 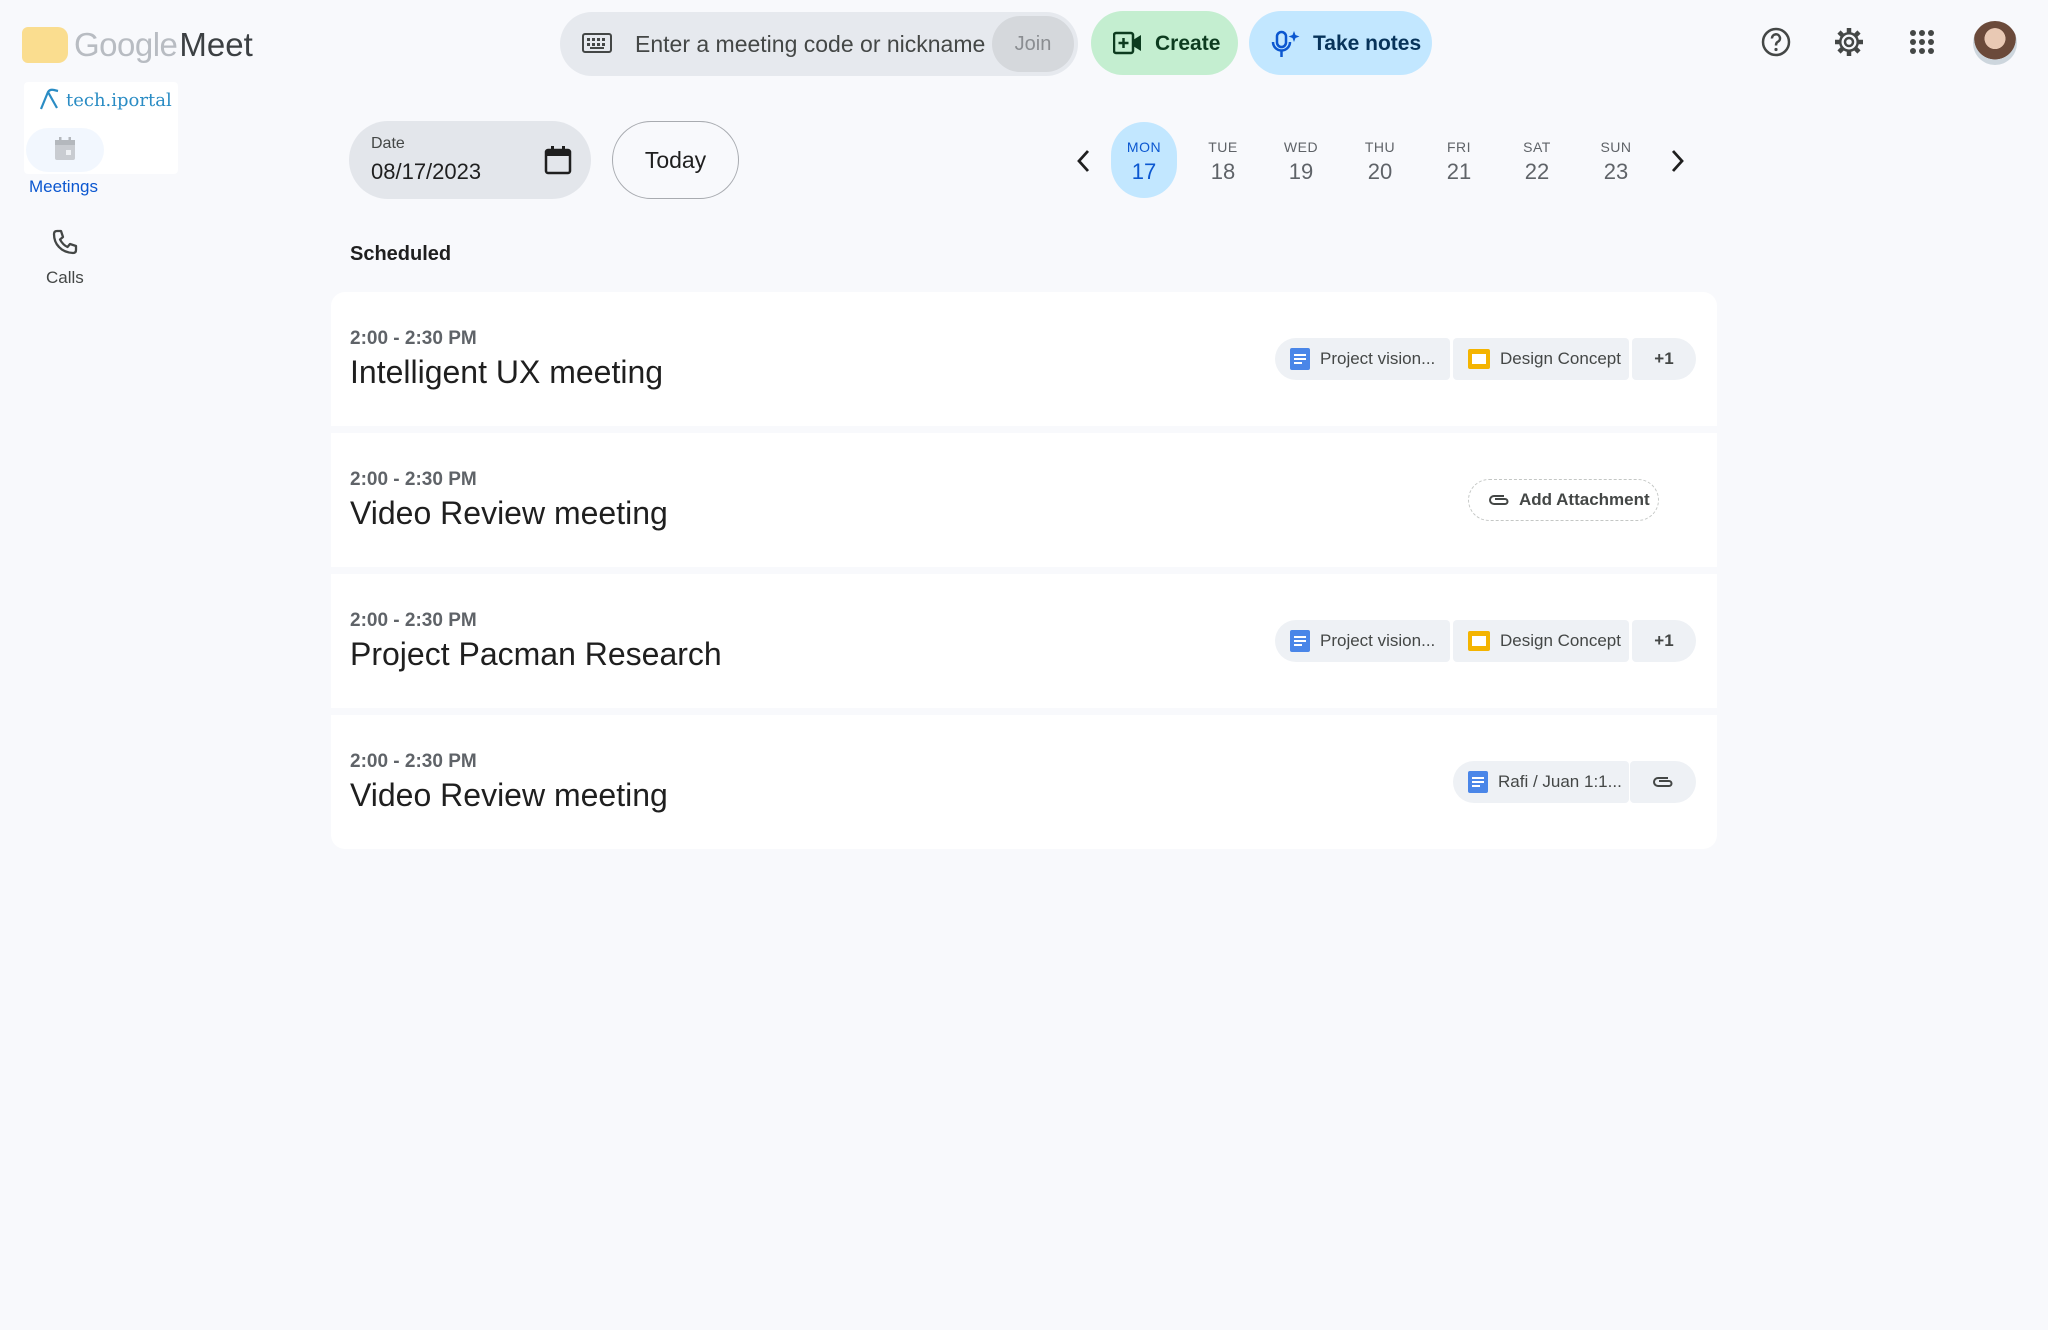 I want to click on day-thu: THU 20, so click(x=1380, y=160).